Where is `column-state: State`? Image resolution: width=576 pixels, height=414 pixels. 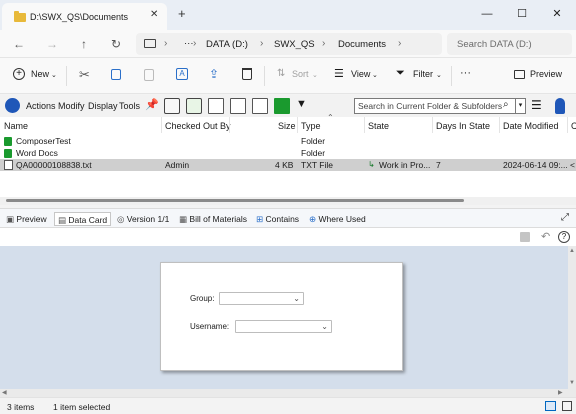 column-state: State is located at coordinates (378, 126).